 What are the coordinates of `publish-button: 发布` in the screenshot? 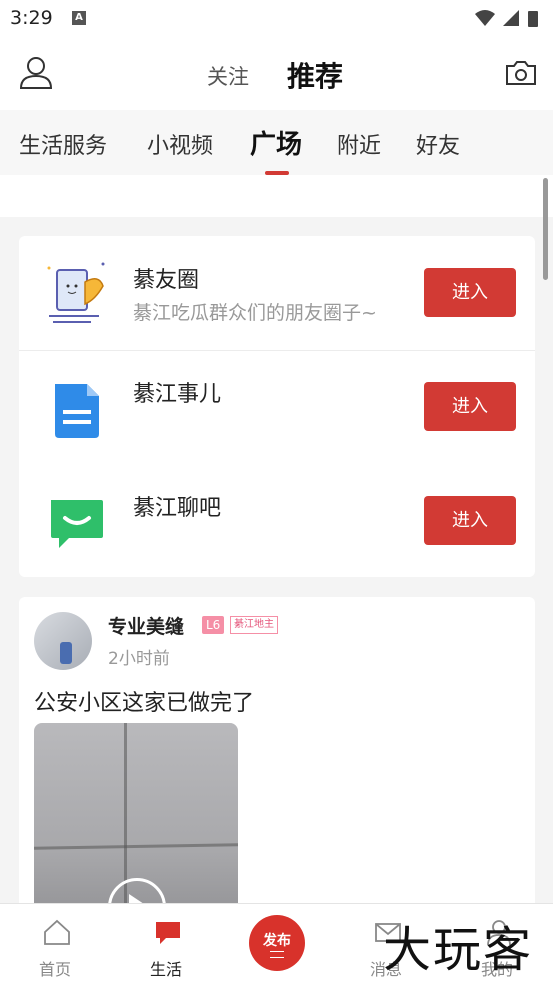 It's located at (277, 943).